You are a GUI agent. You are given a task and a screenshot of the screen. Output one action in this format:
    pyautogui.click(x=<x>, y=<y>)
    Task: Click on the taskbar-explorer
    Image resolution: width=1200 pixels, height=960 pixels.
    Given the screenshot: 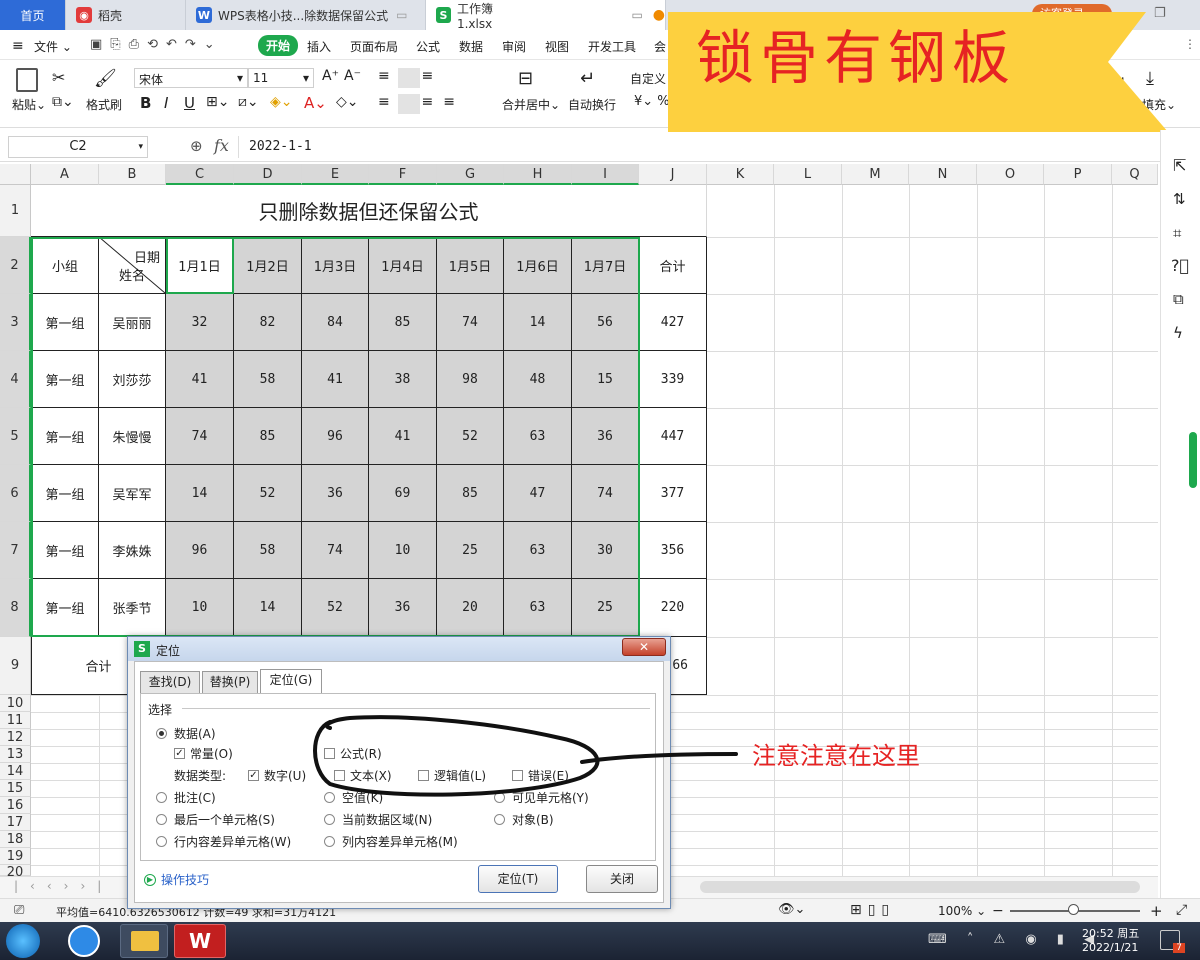 What is the action you would take?
    pyautogui.click(x=144, y=941)
    